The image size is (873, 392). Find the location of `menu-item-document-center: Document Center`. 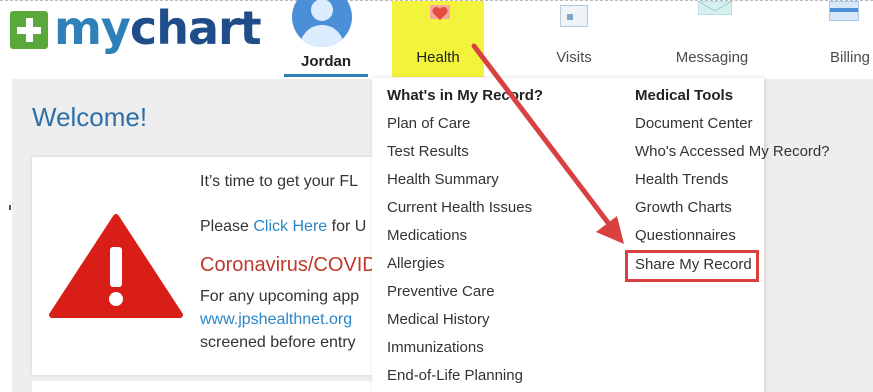

menu-item-document-center: Document Center is located at coordinates (694, 123).